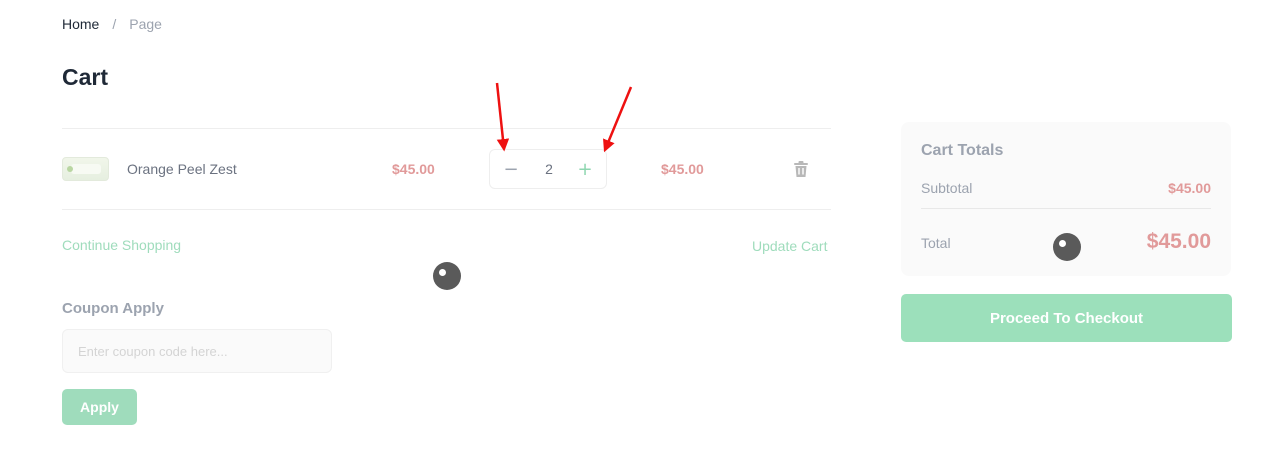 The height and width of the screenshot is (465, 1282). I want to click on proceed-to-checkout-button: Proceed To Checkout, so click(1066, 318).